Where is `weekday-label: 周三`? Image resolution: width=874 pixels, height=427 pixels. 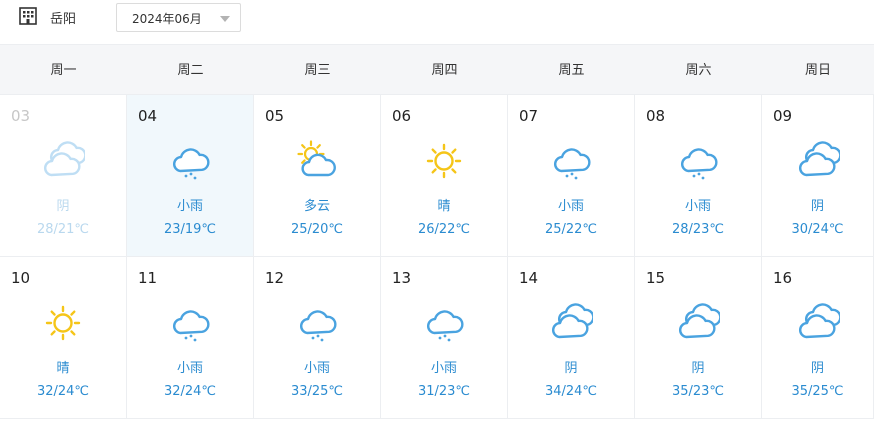
weekday-label: 周三 is located at coordinates (317, 70).